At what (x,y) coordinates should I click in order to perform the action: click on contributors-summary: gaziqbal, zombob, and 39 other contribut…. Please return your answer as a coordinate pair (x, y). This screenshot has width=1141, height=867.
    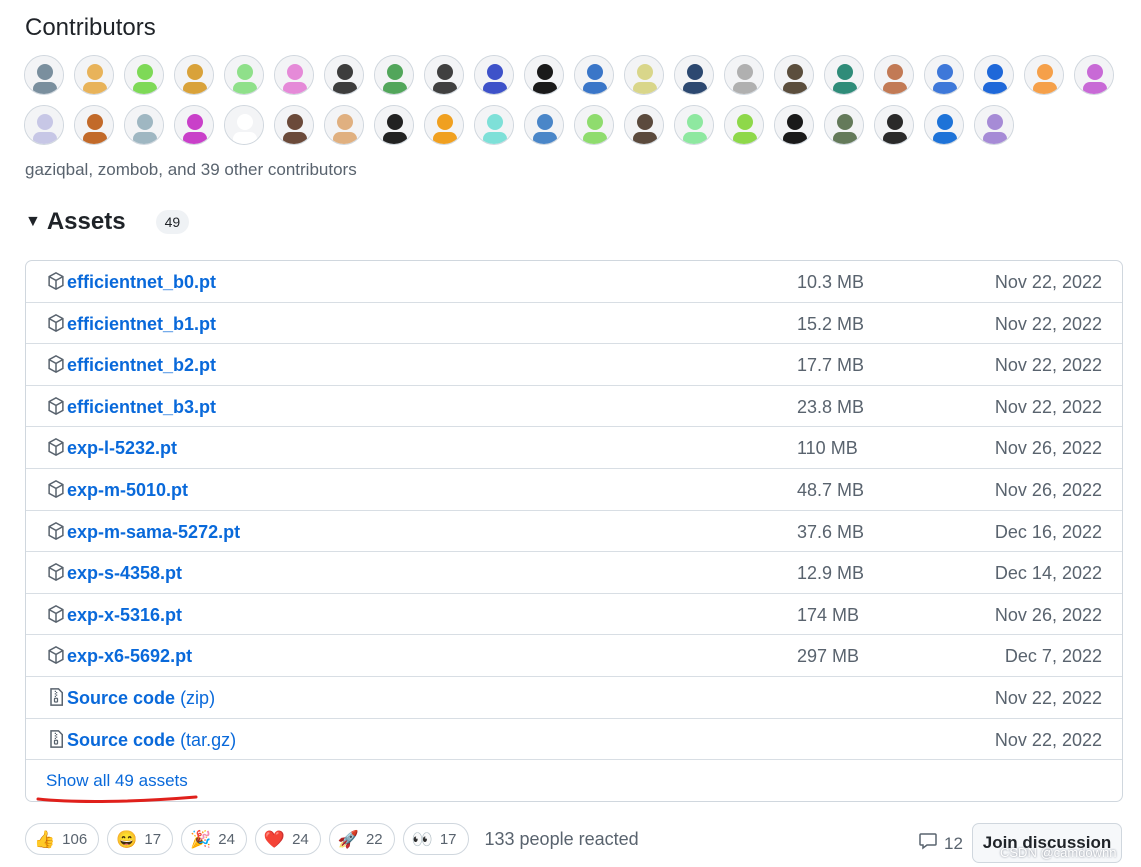
    Looking at the image, I should click on (191, 169).